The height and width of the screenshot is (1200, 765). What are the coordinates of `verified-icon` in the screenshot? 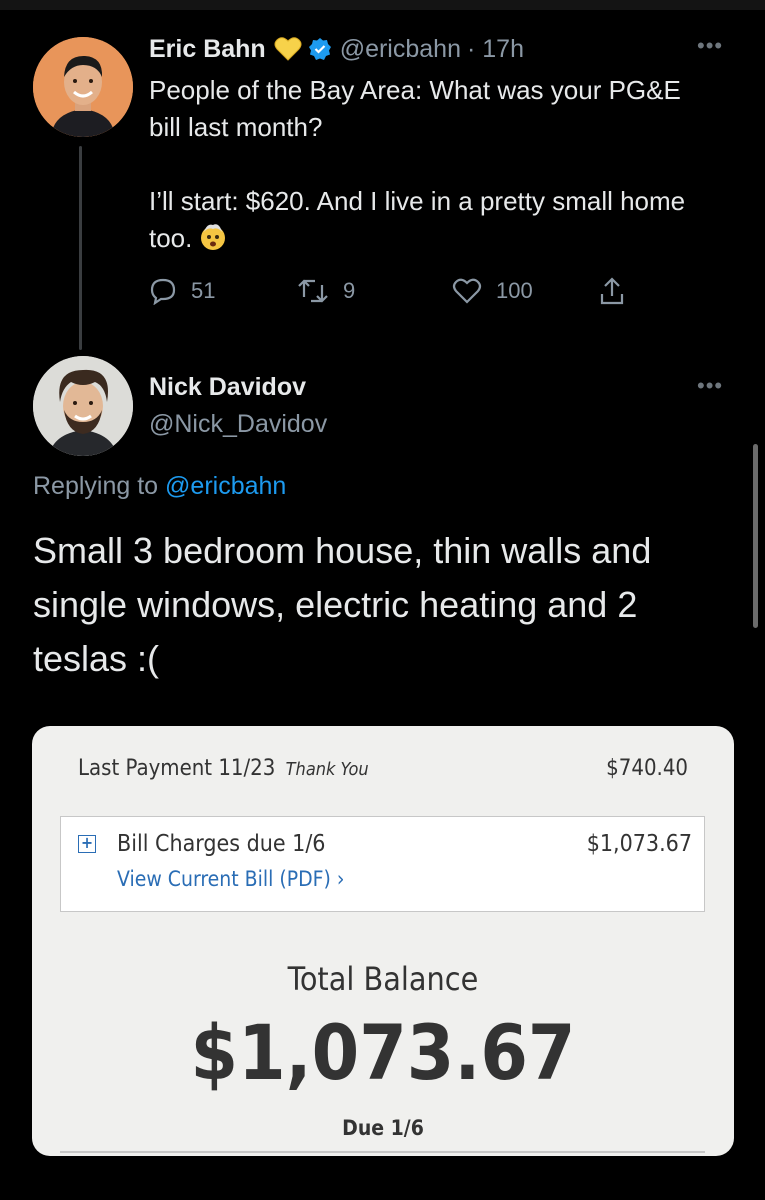 It's located at (320, 49).